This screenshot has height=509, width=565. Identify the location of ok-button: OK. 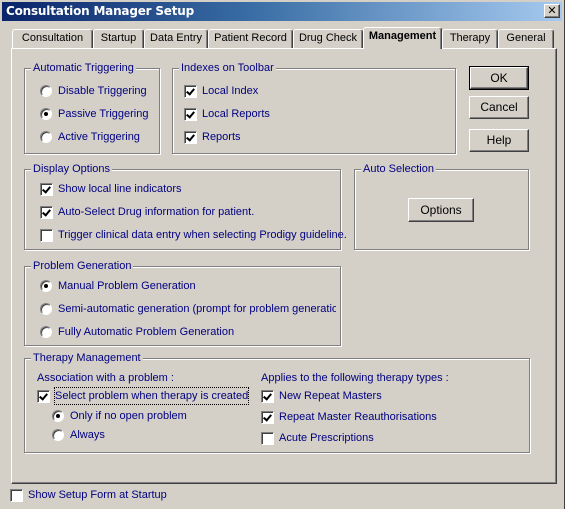
(499, 78).